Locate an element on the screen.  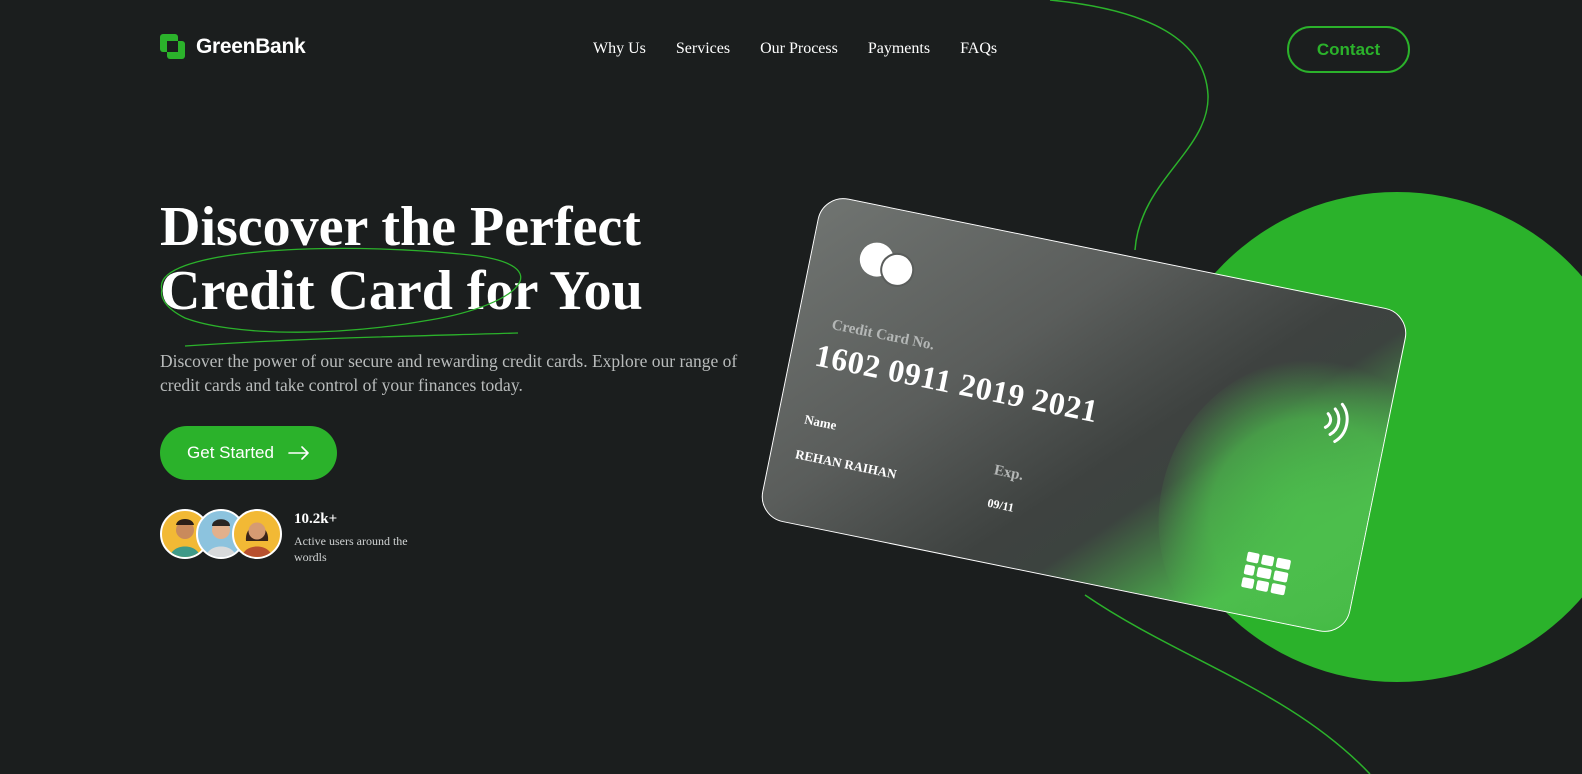
card-expiry-date: 09/11 is located at coordinates (1001, 505).